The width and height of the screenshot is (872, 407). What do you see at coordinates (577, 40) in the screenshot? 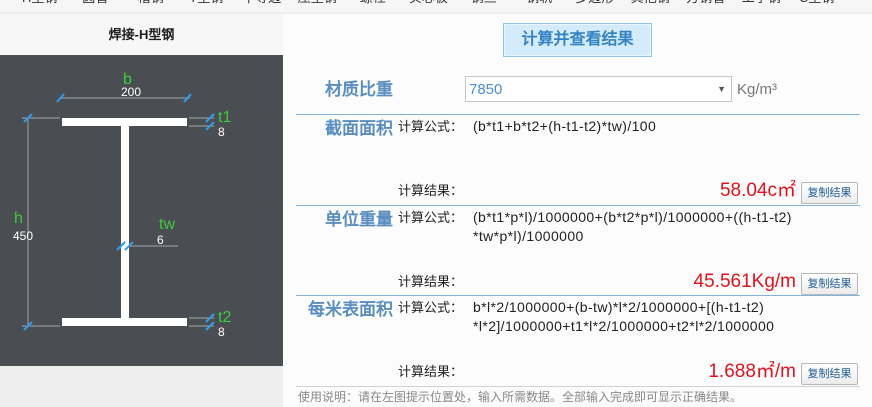
I see `calculate-button: 计算并查看结果` at bounding box center [577, 40].